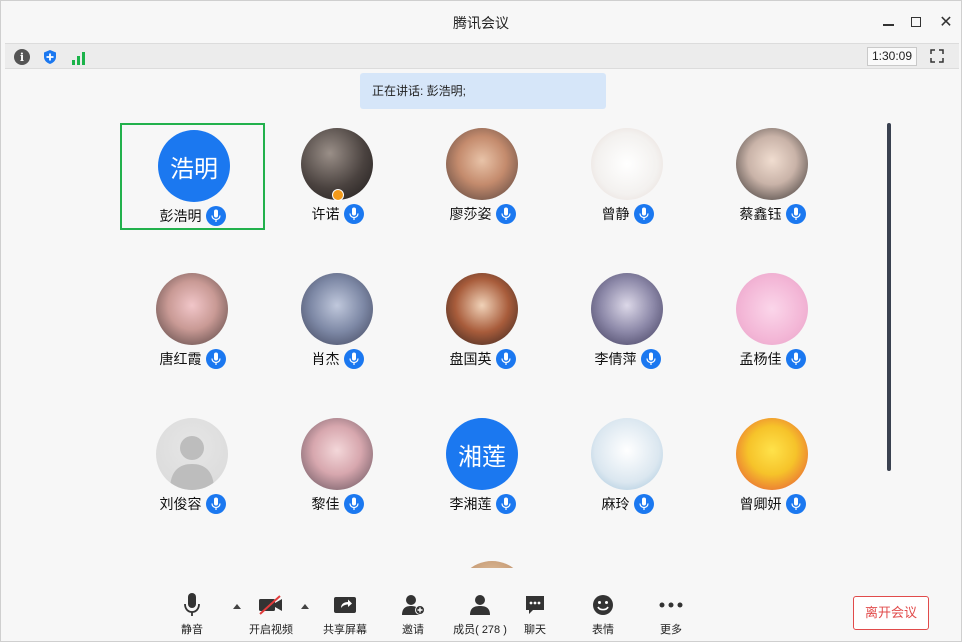 The width and height of the screenshot is (962, 642). I want to click on start-video-button: 开启视频, so click(271, 614).